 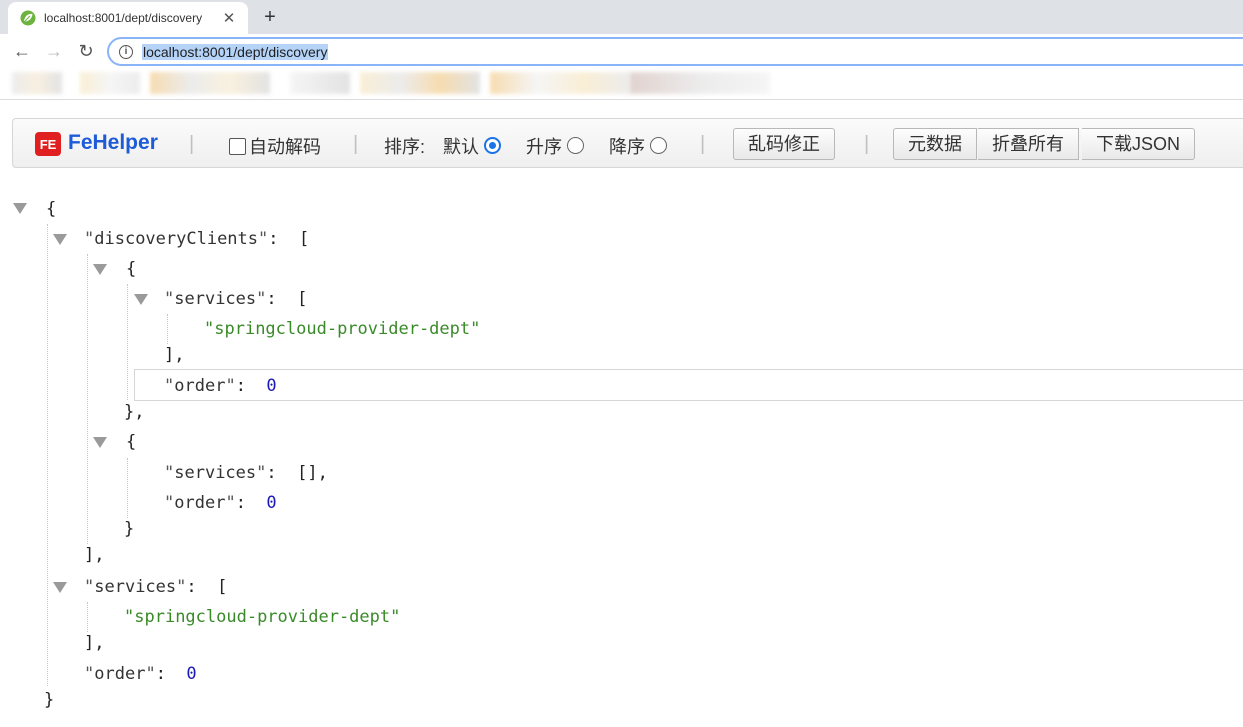 What do you see at coordinates (688, 385) in the screenshot?
I see `hovered-row` at bounding box center [688, 385].